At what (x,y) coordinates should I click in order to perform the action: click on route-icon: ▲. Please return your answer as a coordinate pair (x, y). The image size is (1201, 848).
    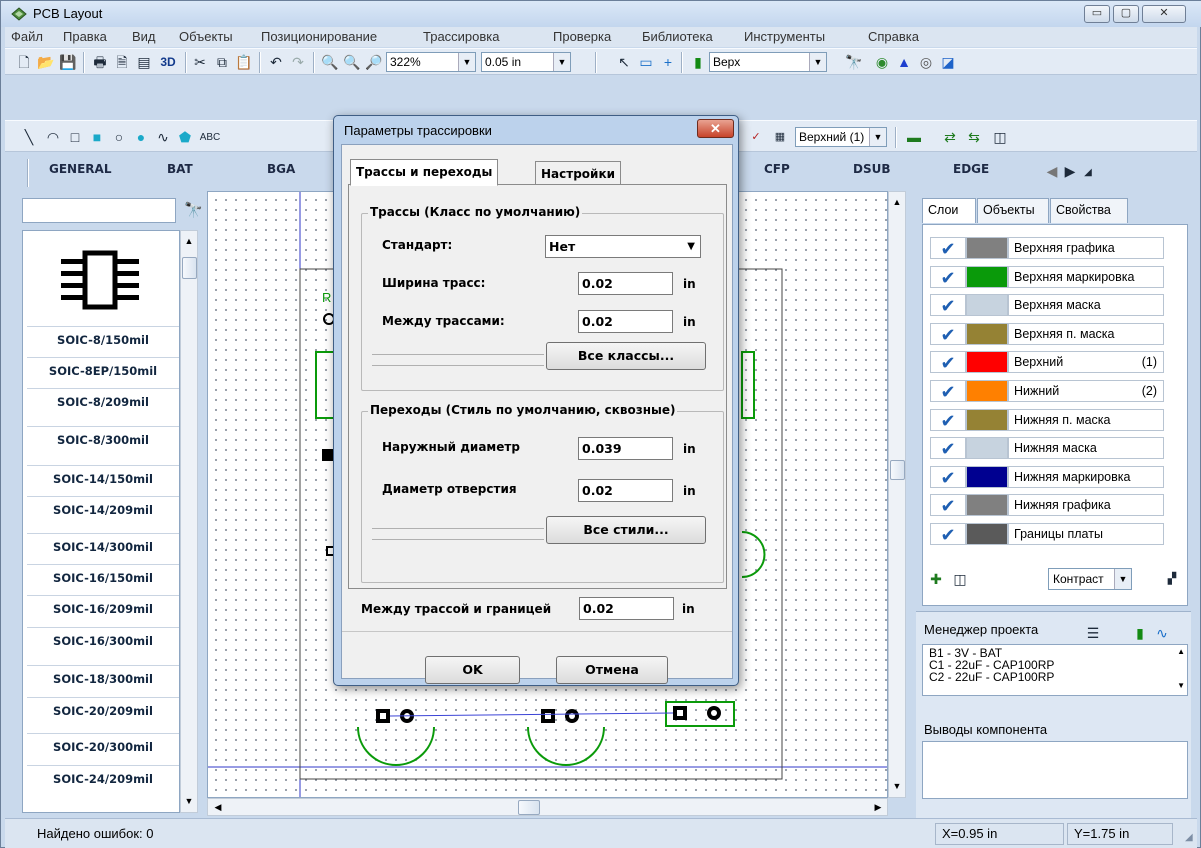
    Looking at the image, I should click on (904, 62).